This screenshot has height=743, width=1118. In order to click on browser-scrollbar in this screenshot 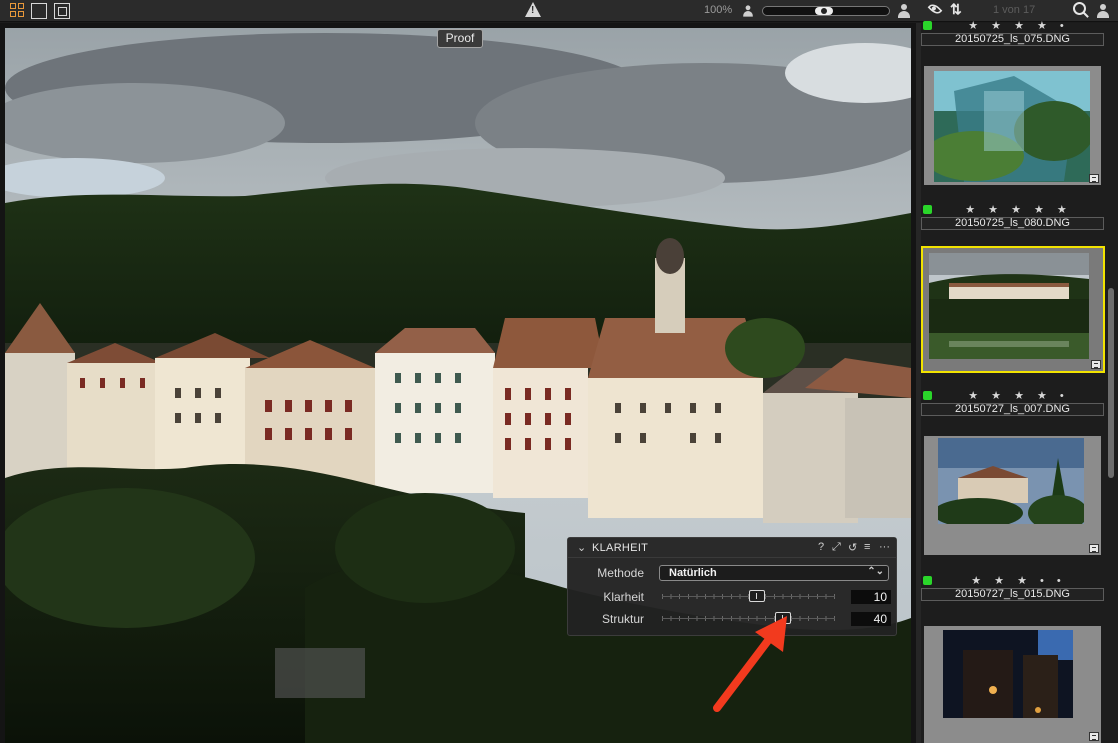, I will do `click(1111, 391)`.